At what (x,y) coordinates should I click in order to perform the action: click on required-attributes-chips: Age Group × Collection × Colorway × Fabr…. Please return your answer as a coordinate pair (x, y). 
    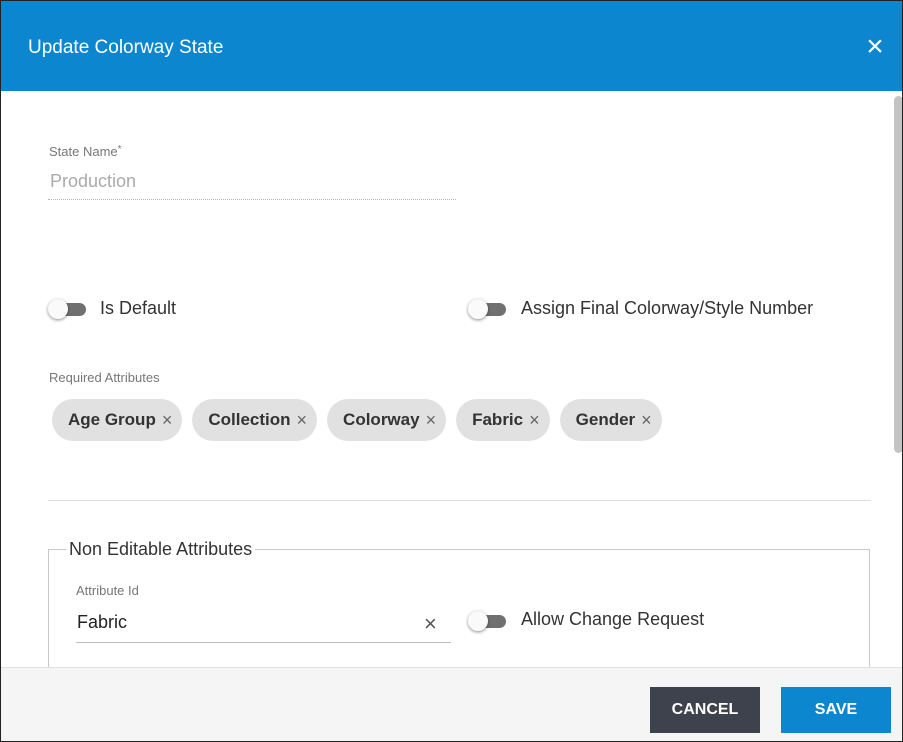
    Looking at the image, I should click on (357, 420).